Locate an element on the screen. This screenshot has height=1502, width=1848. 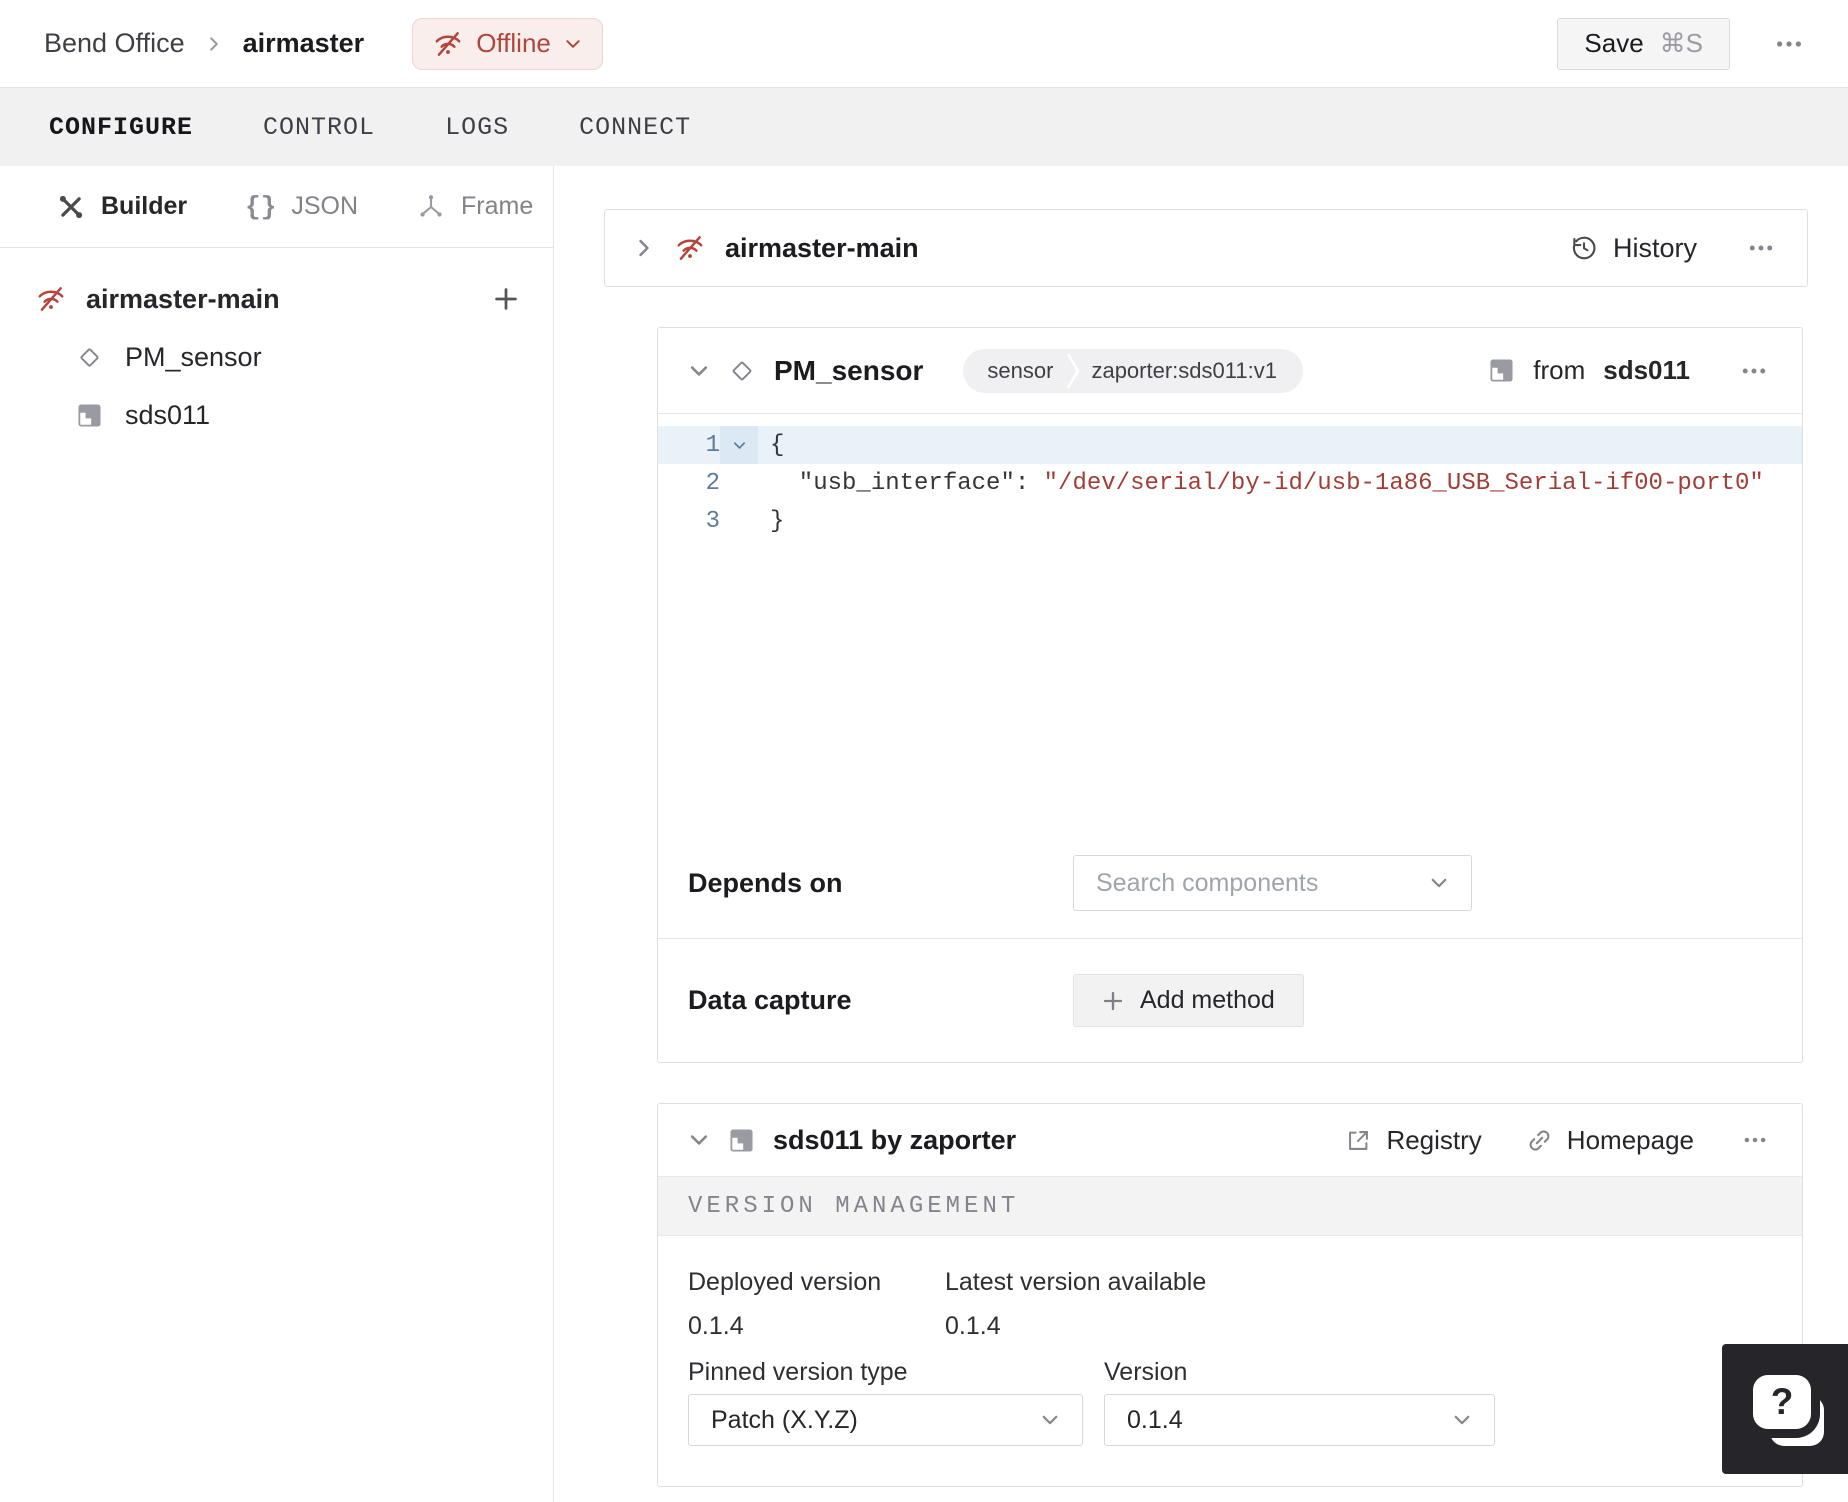
version-label: Version is located at coordinates (1146, 1372).